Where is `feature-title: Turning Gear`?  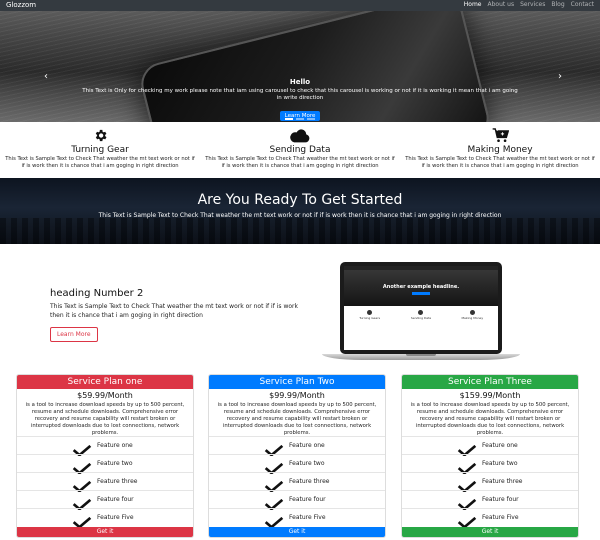
feature-title: Turning Gear is located at coordinates (100, 150).